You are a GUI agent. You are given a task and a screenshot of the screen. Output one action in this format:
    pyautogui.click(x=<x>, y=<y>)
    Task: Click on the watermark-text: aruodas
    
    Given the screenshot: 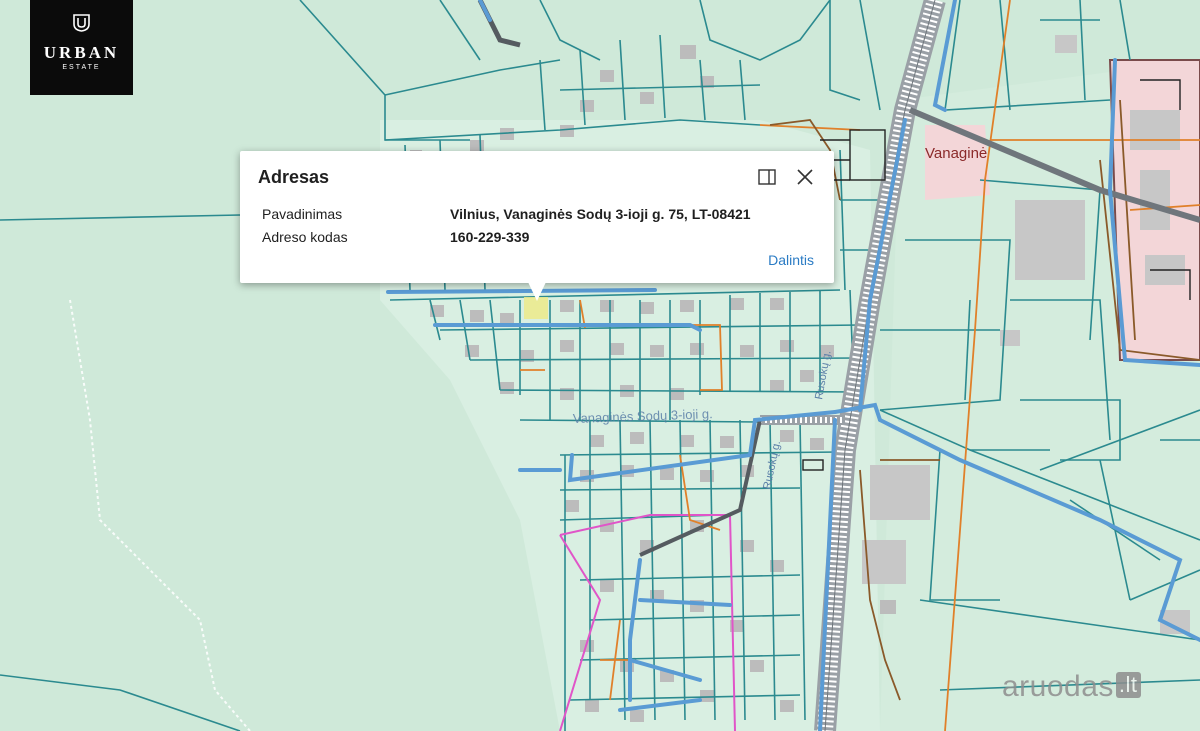 What is the action you would take?
    pyautogui.click(x=1058, y=686)
    